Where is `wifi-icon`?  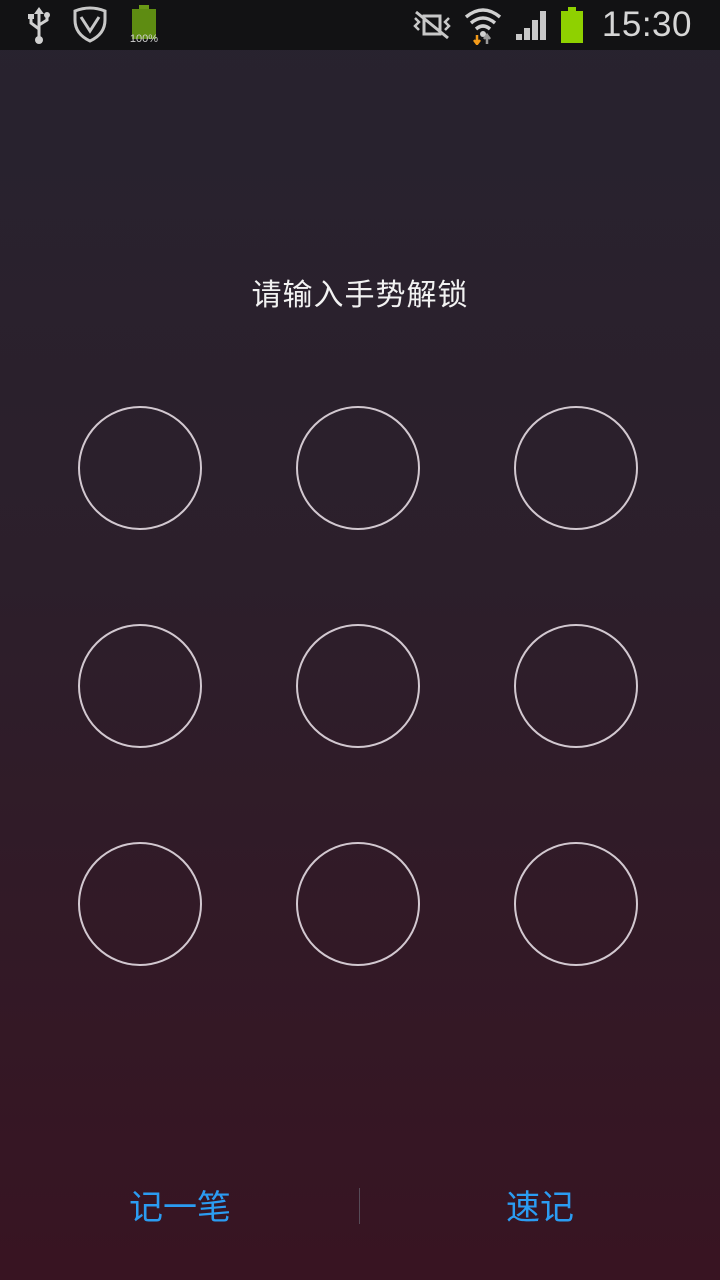 wifi-icon is located at coordinates (483, 25).